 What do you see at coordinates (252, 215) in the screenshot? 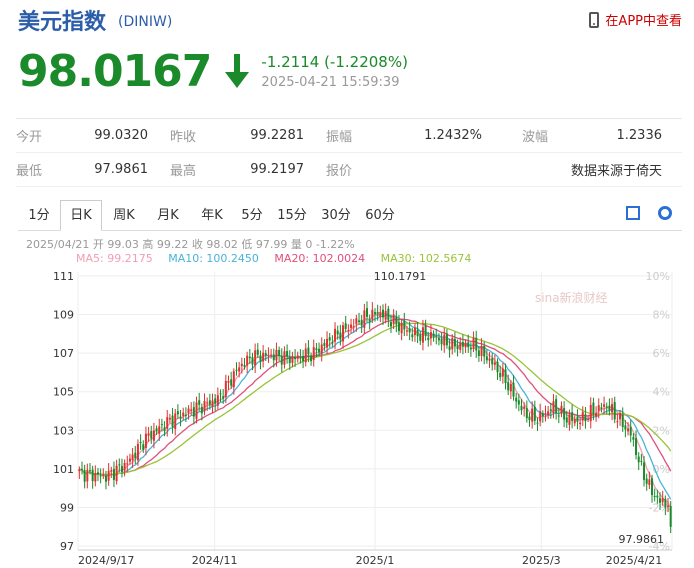
I see `tab-5min: 5分` at bounding box center [252, 215].